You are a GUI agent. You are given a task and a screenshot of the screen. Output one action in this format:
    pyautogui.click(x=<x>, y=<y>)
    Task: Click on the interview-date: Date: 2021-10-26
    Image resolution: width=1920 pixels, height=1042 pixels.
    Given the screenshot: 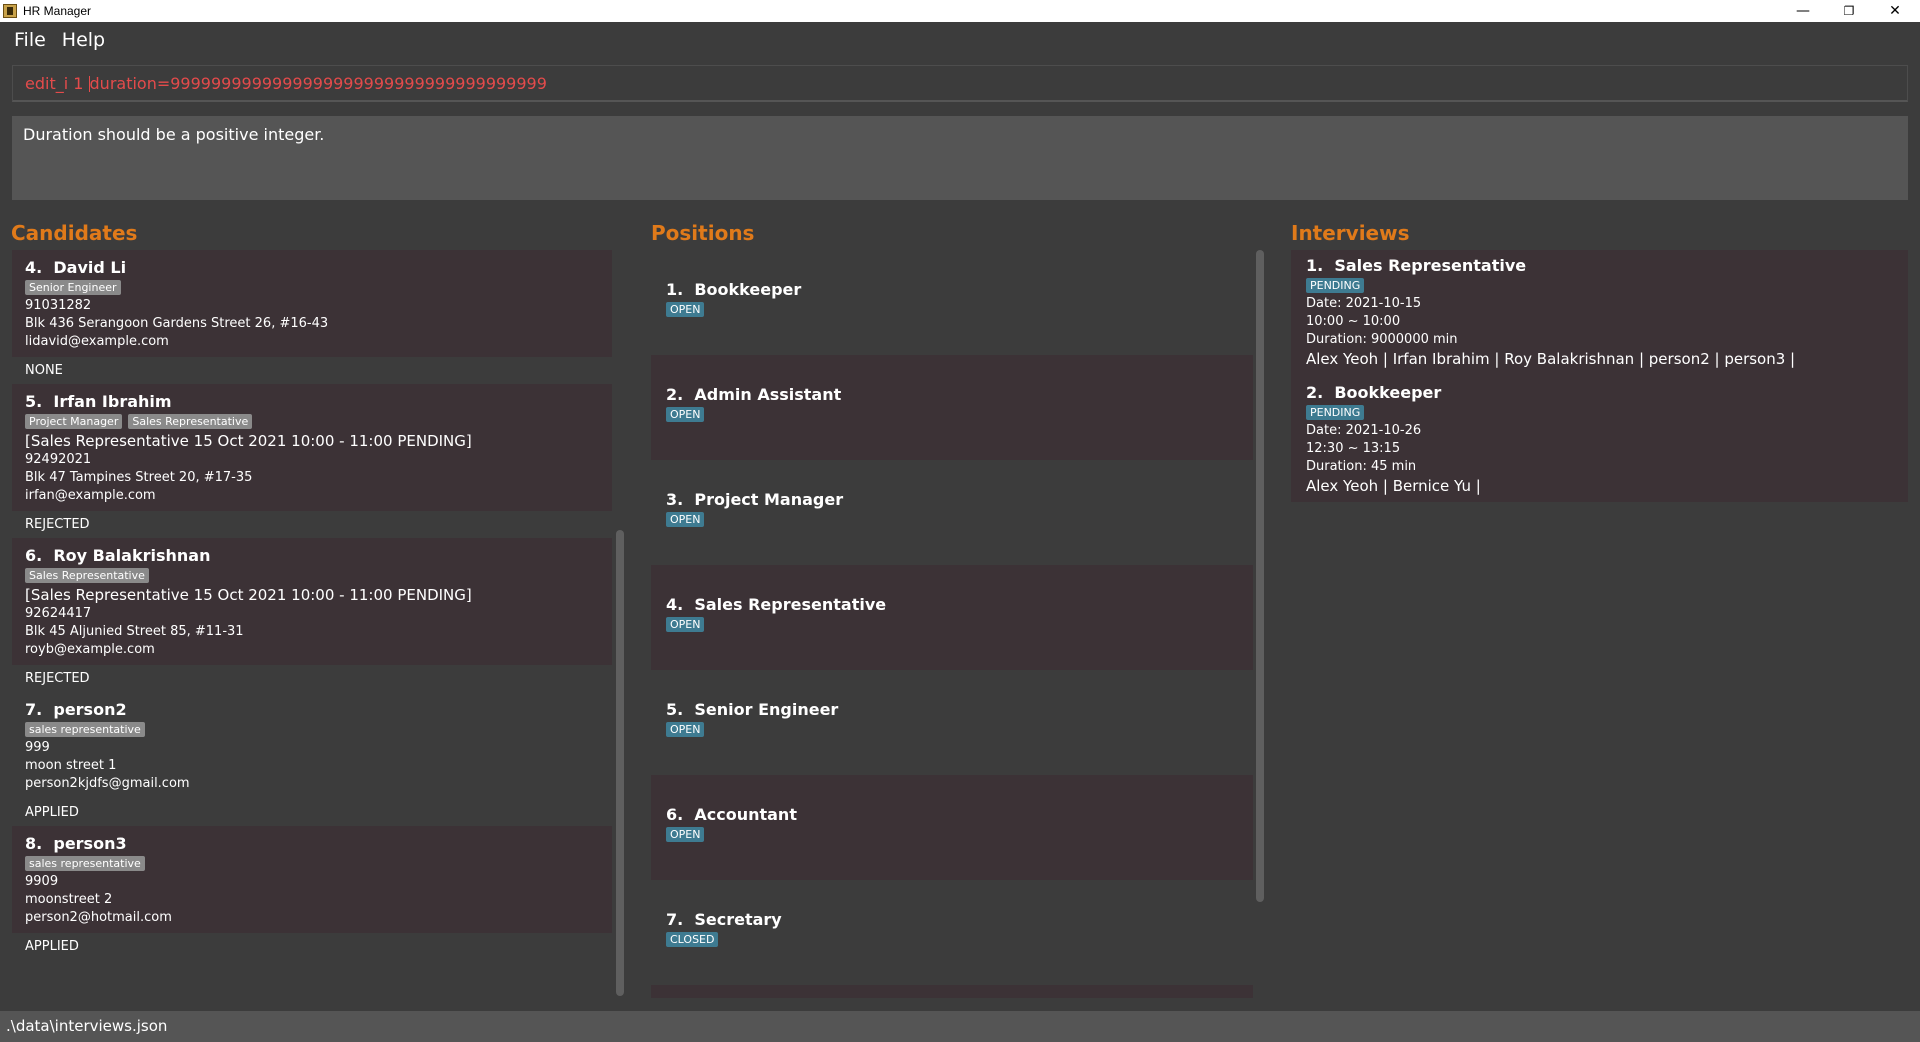 What is the action you would take?
    pyautogui.click(x=1364, y=430)
    